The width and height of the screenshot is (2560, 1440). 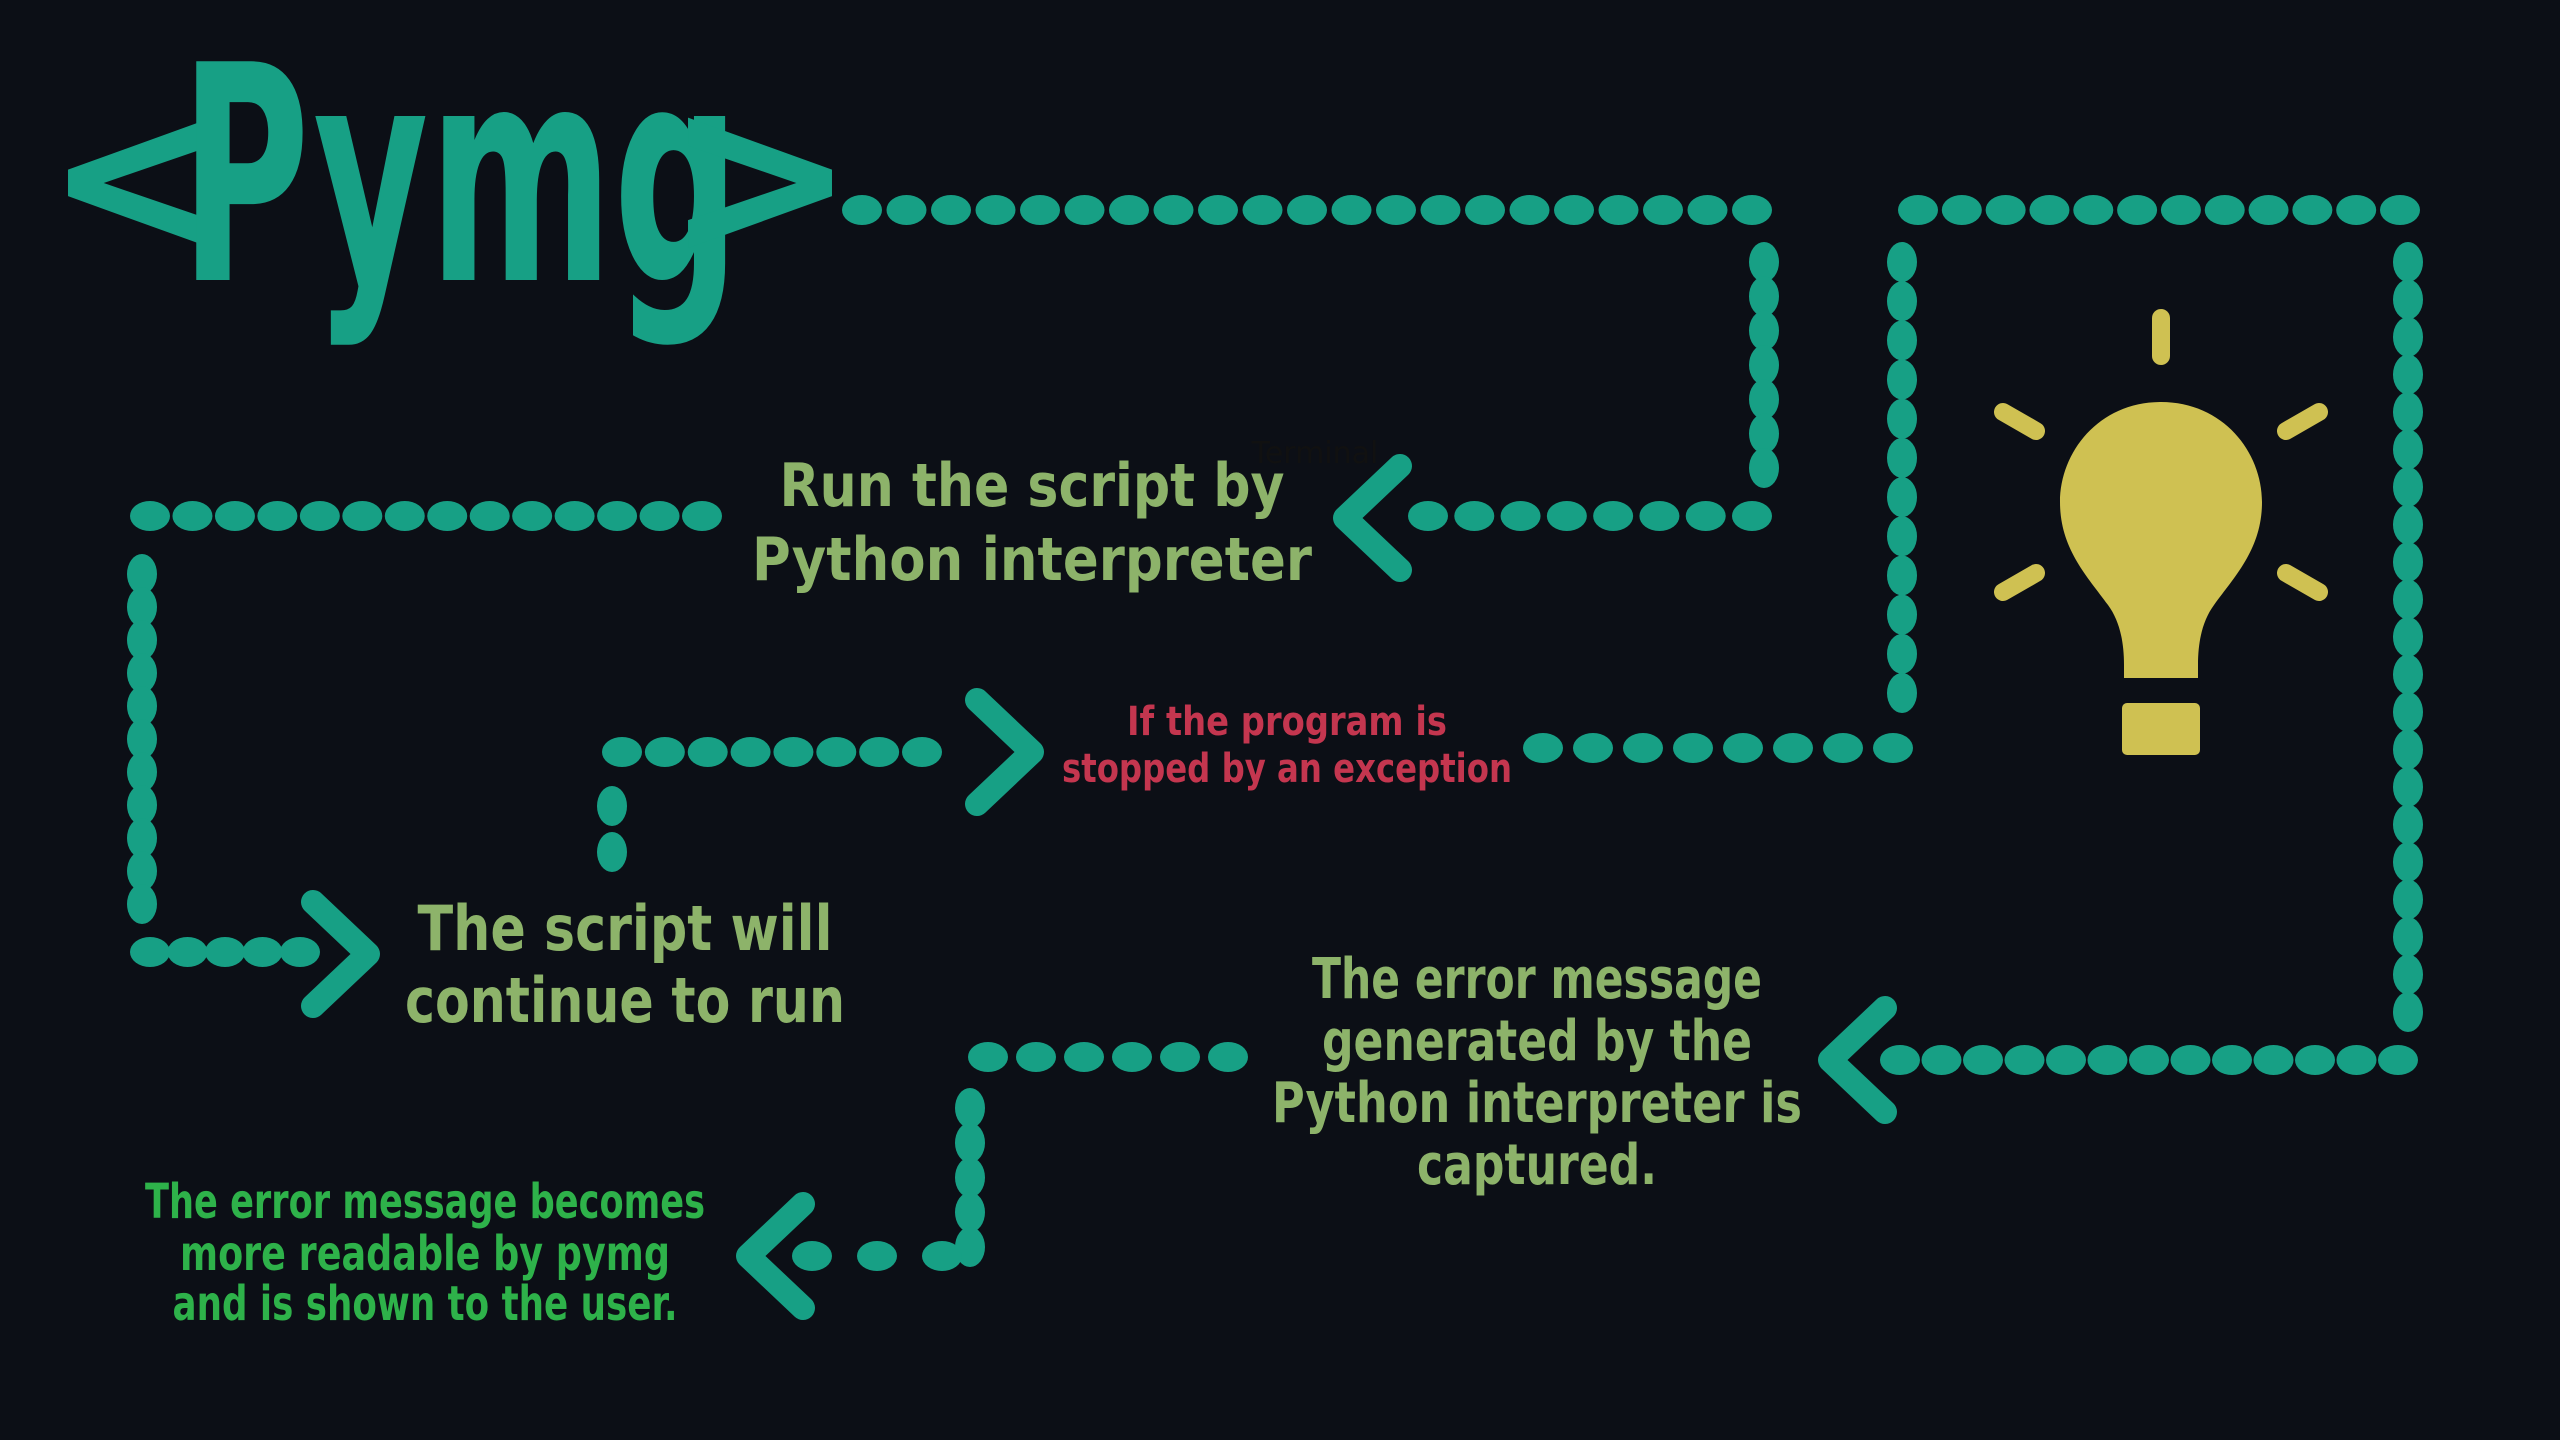 What do you see at coordinates (1537, 1041) in the screenshot?
I see `error-captured-line-2: generated by the` at bounding box center [1537, 1041].